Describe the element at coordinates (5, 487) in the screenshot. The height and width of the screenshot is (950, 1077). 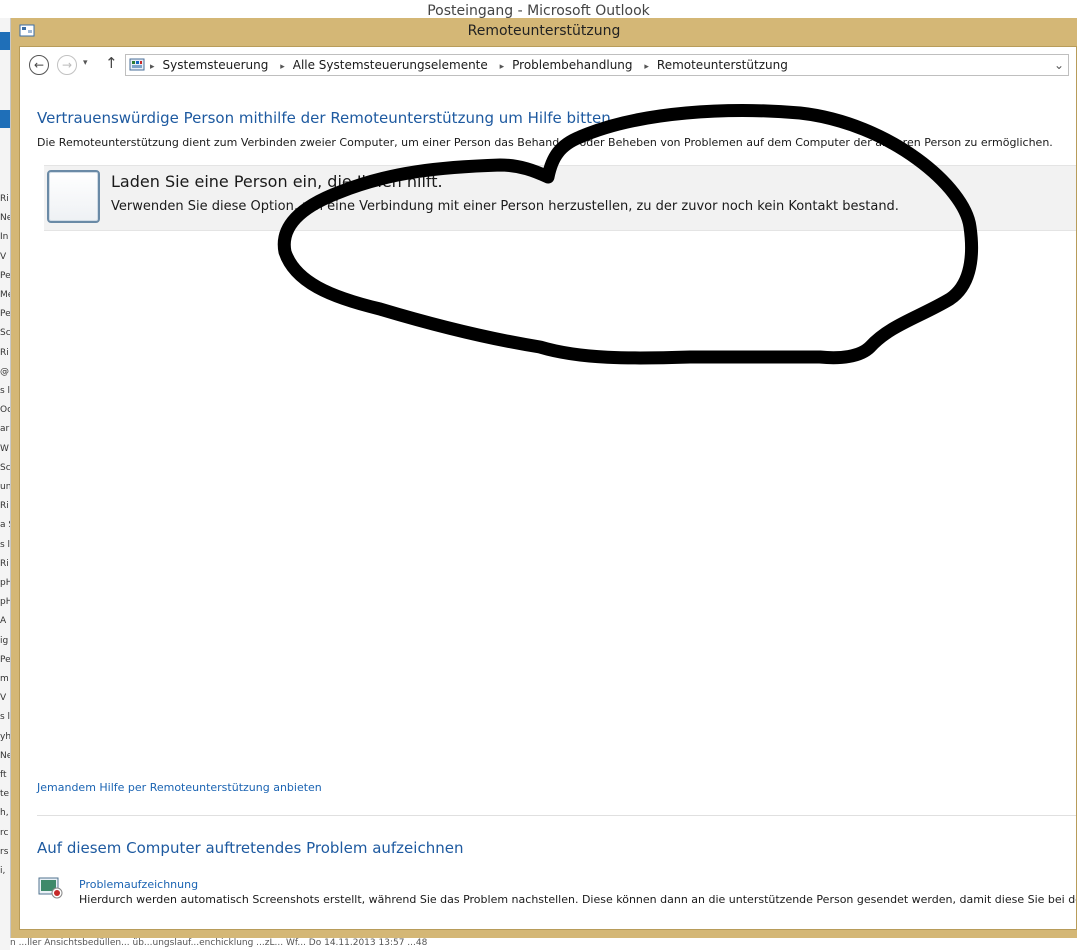
I see `background-text-fragment: un` at that location.